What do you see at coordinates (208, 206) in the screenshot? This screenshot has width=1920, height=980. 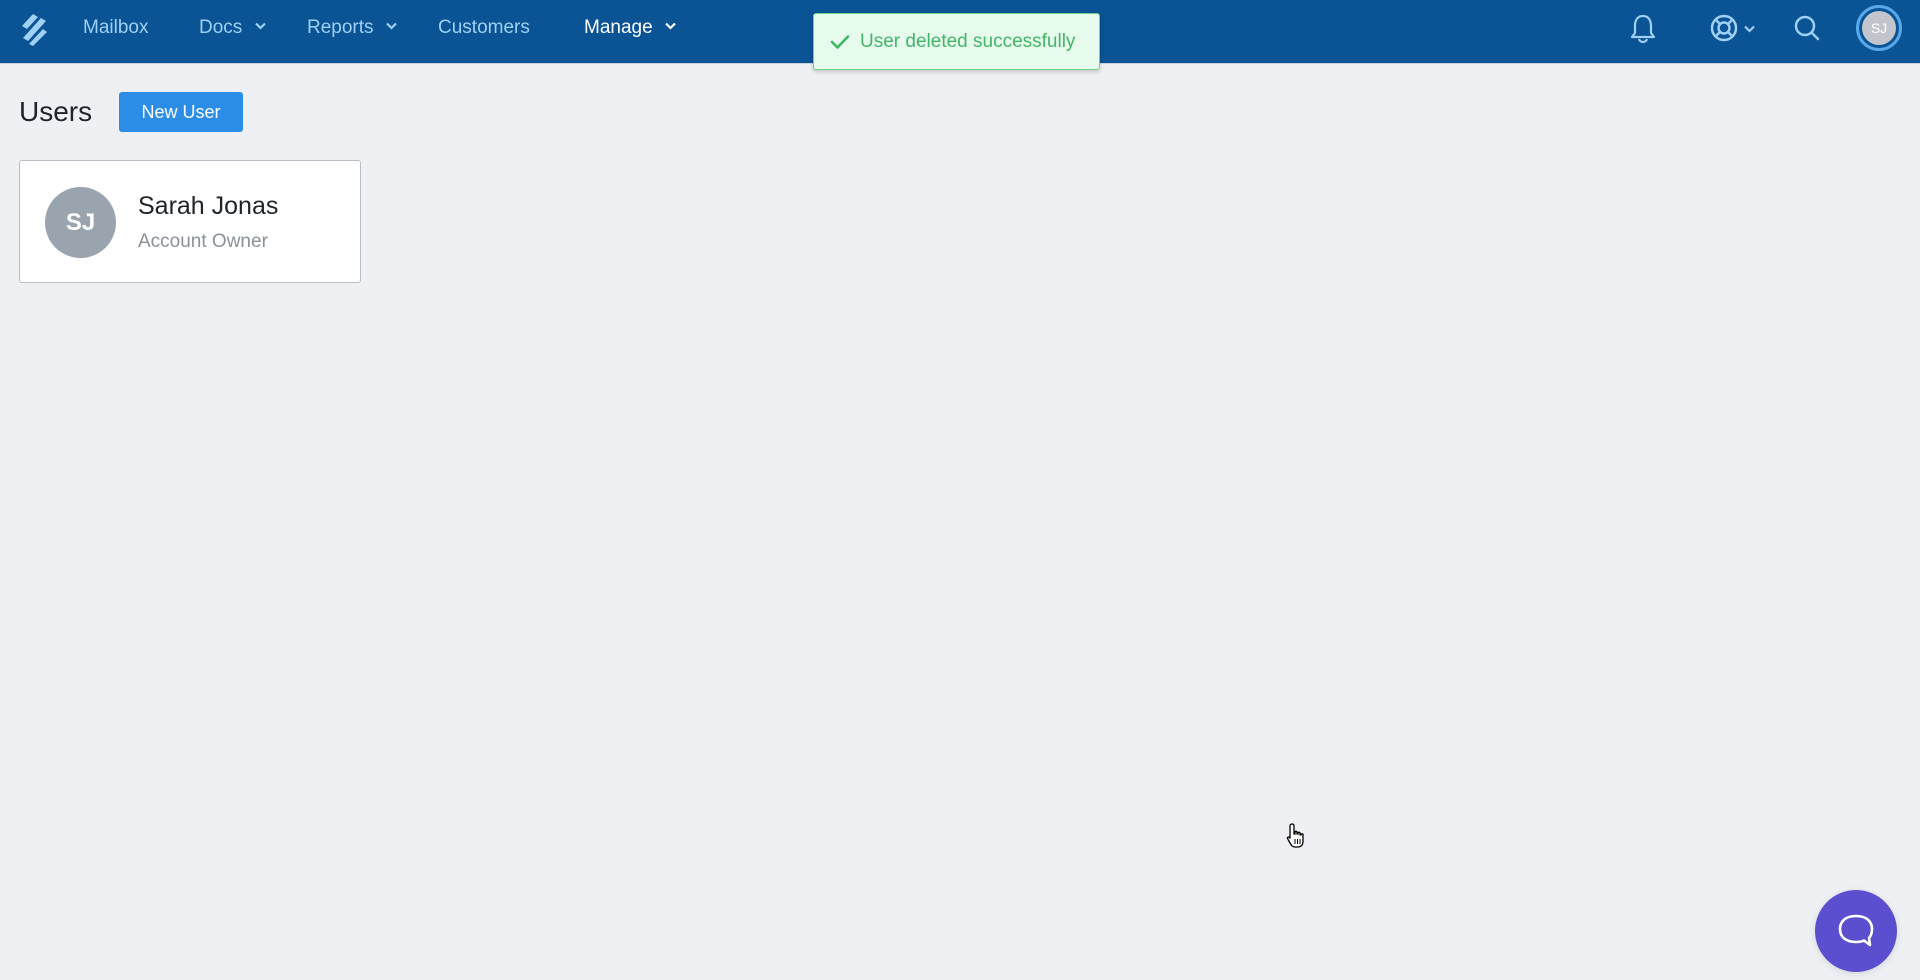 I see `user-name: Sarah Jonas` at bounding box center [208, 206].